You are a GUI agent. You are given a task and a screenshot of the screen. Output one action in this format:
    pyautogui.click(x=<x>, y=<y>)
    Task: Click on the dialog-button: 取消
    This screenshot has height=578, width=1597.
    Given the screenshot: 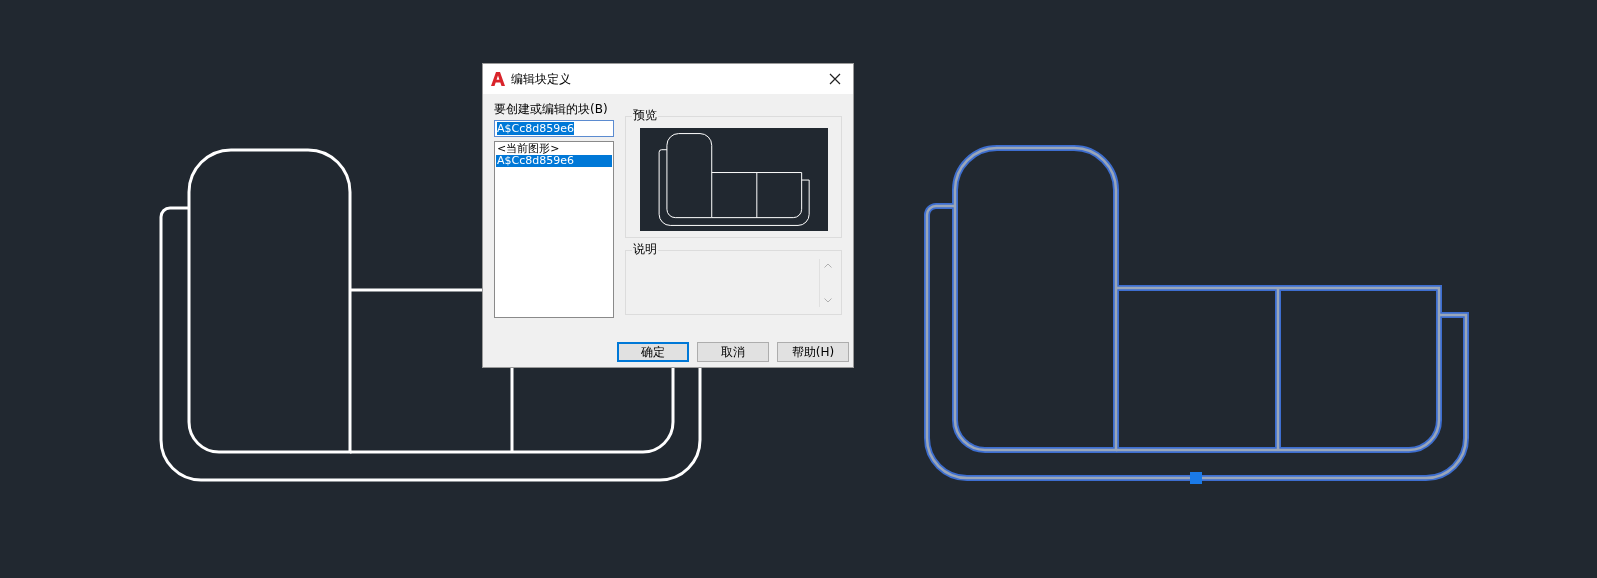 What is the action you would take?
    pyautogui.click(x=733, y=352)
    